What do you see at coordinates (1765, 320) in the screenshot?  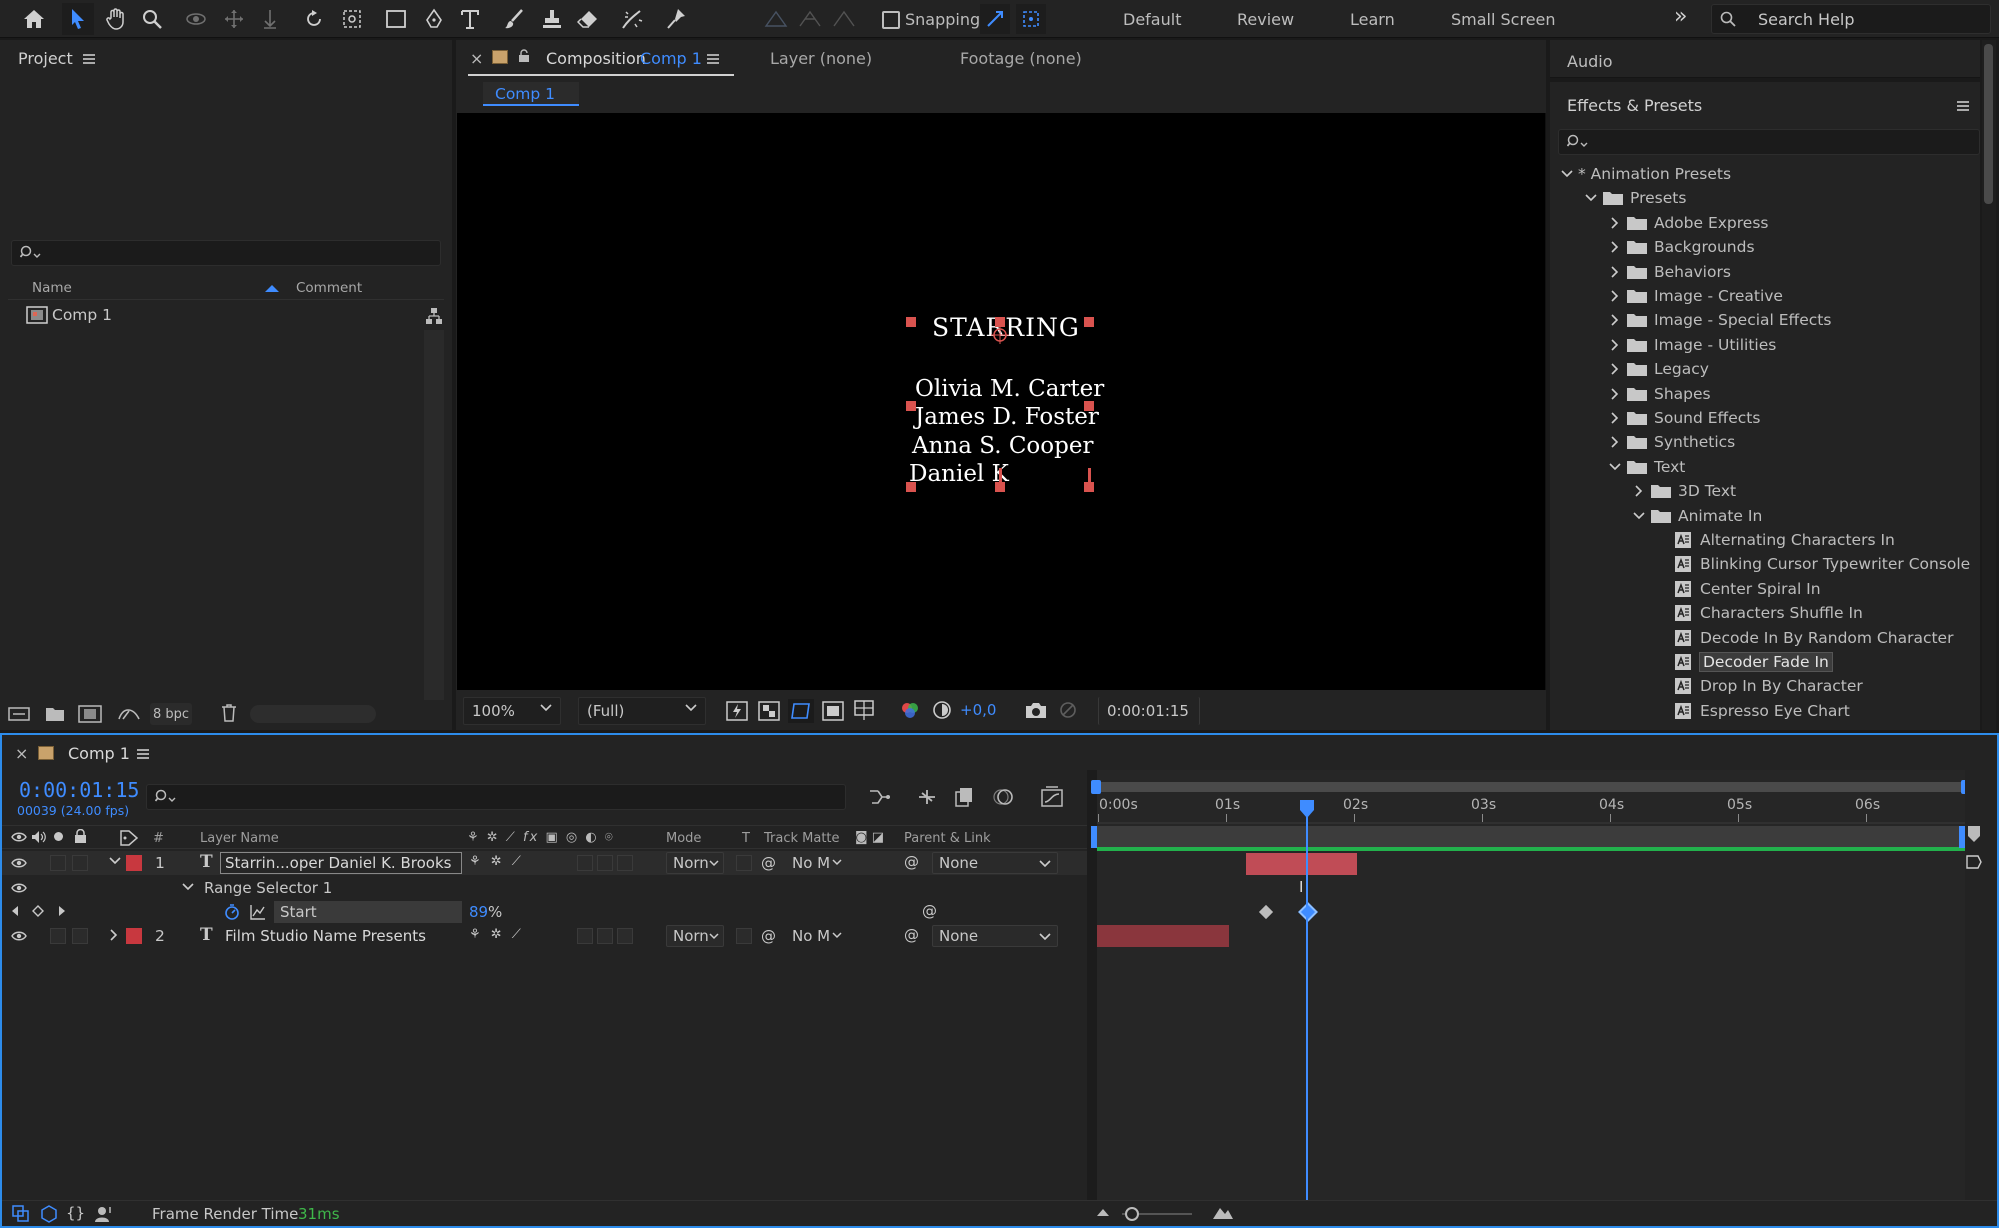 I see `effects-tree-item: Image - Special Effects` at bounding box center [1765, 320].